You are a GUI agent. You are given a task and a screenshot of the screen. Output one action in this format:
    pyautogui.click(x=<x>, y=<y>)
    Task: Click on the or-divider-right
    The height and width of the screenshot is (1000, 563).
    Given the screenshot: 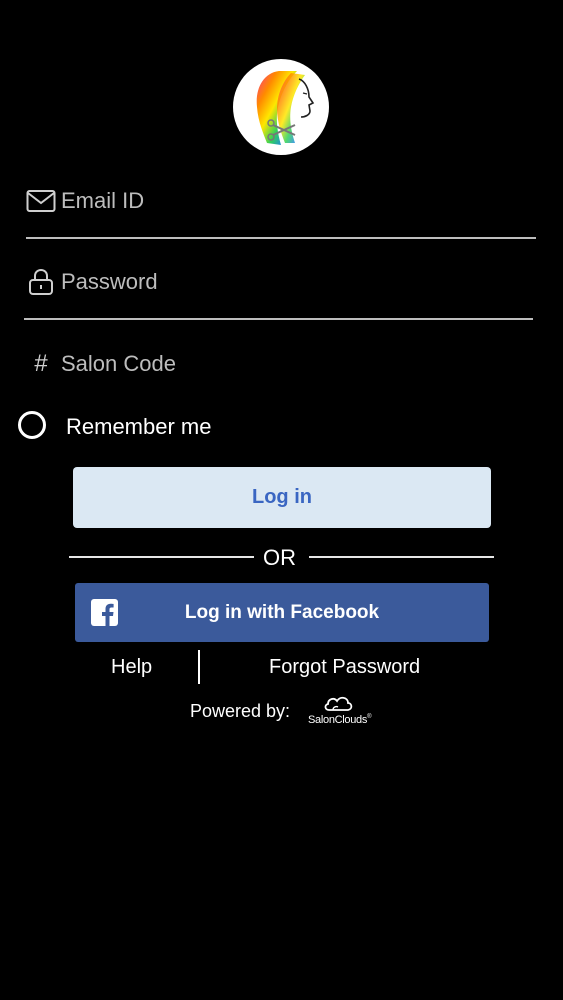 What is the action you would take?
    pyautogui.click(x=401, y=557)
    